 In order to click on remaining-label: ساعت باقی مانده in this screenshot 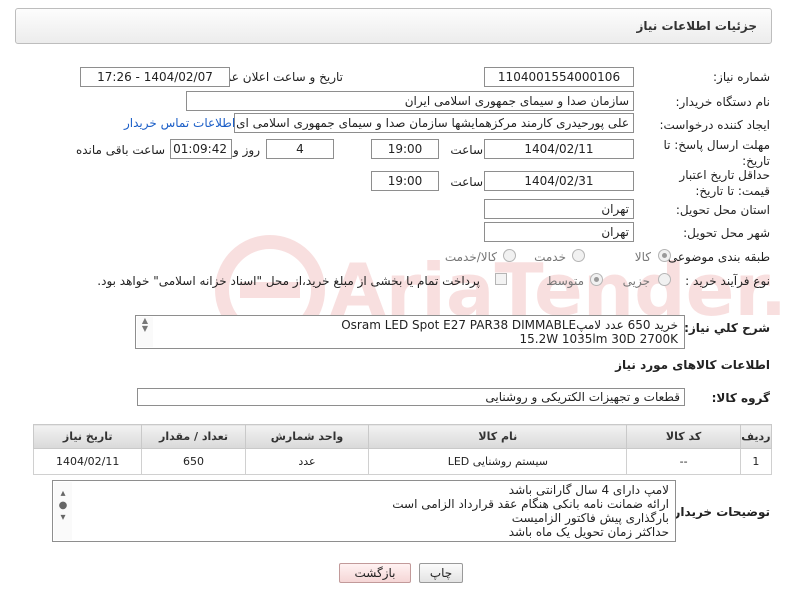, I will do `click(120, 150)`.